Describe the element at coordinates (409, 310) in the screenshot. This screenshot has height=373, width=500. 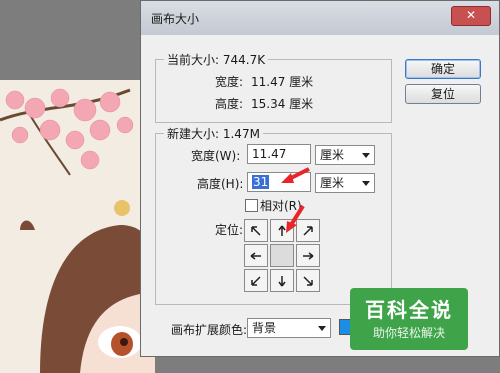
I see `watermark-title: 百科全说` at that location.